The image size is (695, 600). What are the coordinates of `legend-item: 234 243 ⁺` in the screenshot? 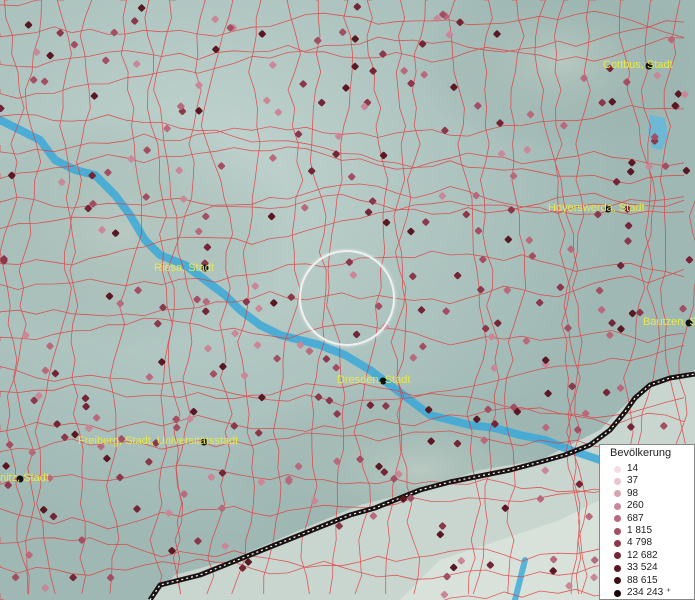 It's located at (642, 593).